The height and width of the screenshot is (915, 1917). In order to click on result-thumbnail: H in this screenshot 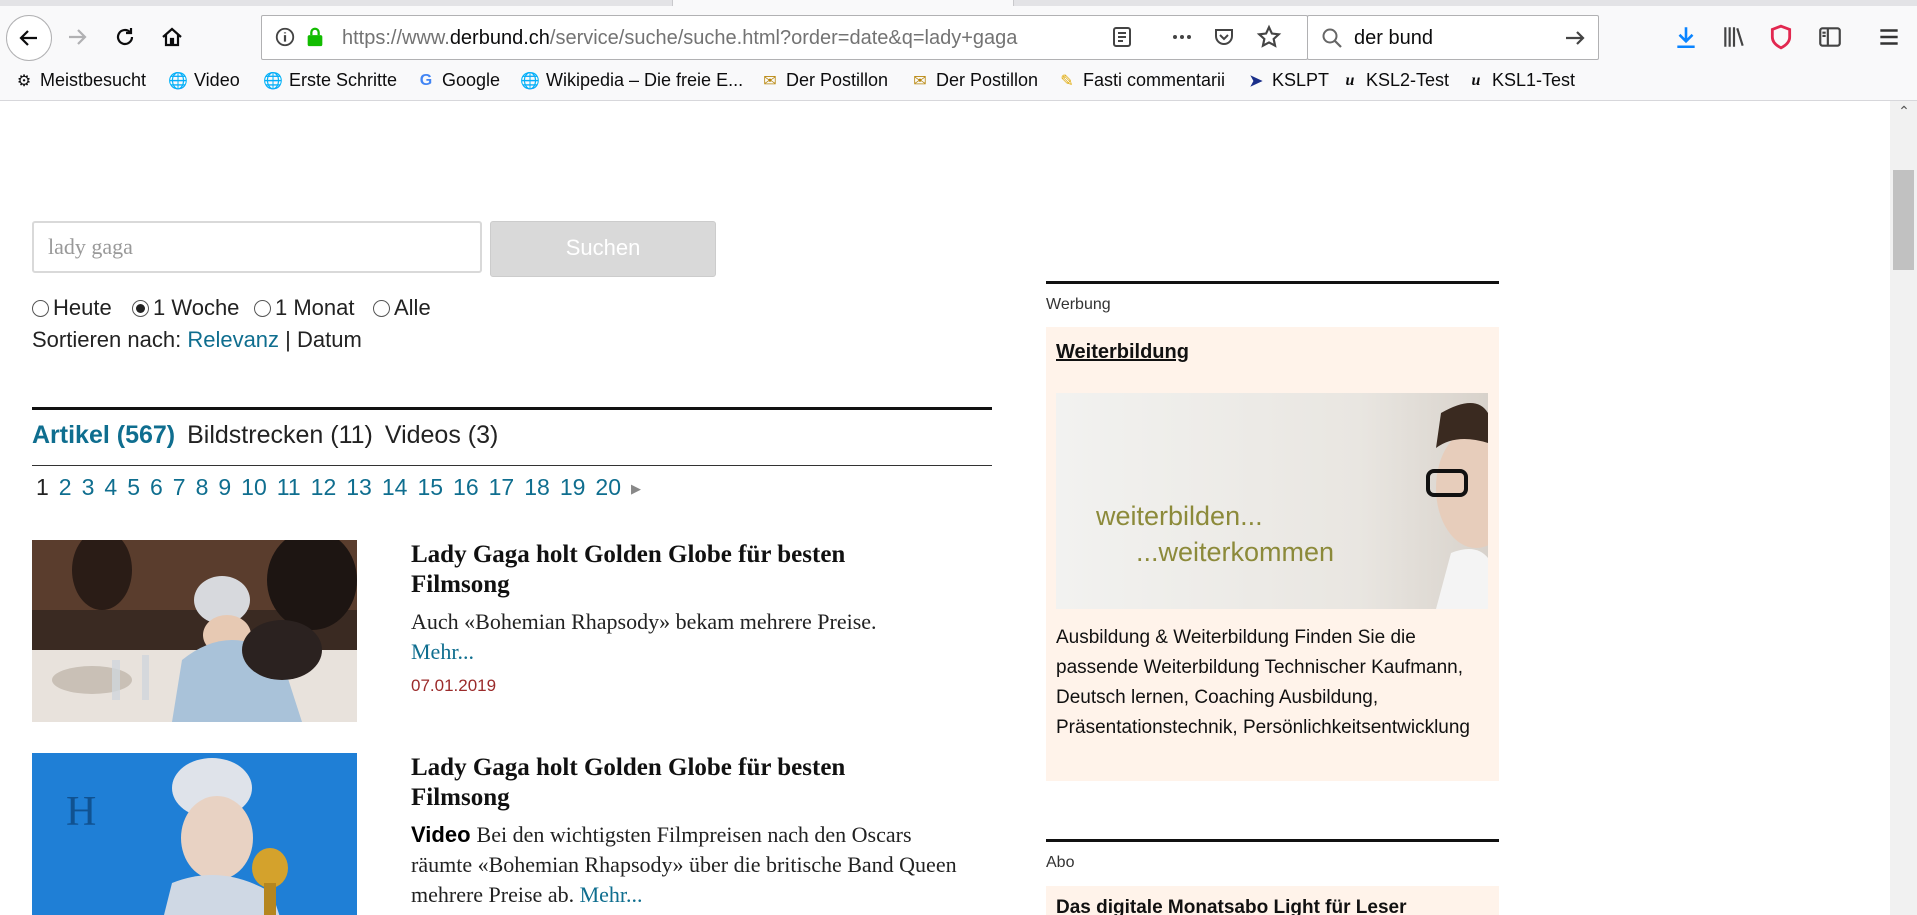, I will do `click(194, 834)`.